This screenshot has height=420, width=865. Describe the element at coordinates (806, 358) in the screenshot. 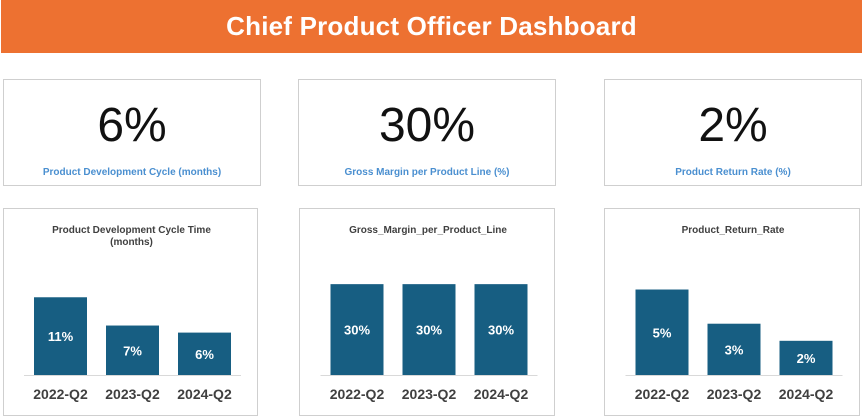

I see `data-label: 2%` at that location.